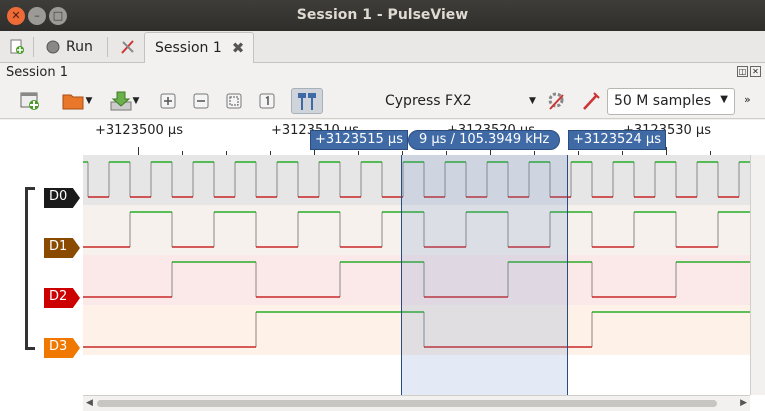  I want to click on title-bar: ✕ – □ Session 1 - PulseView, so click(382, 15).